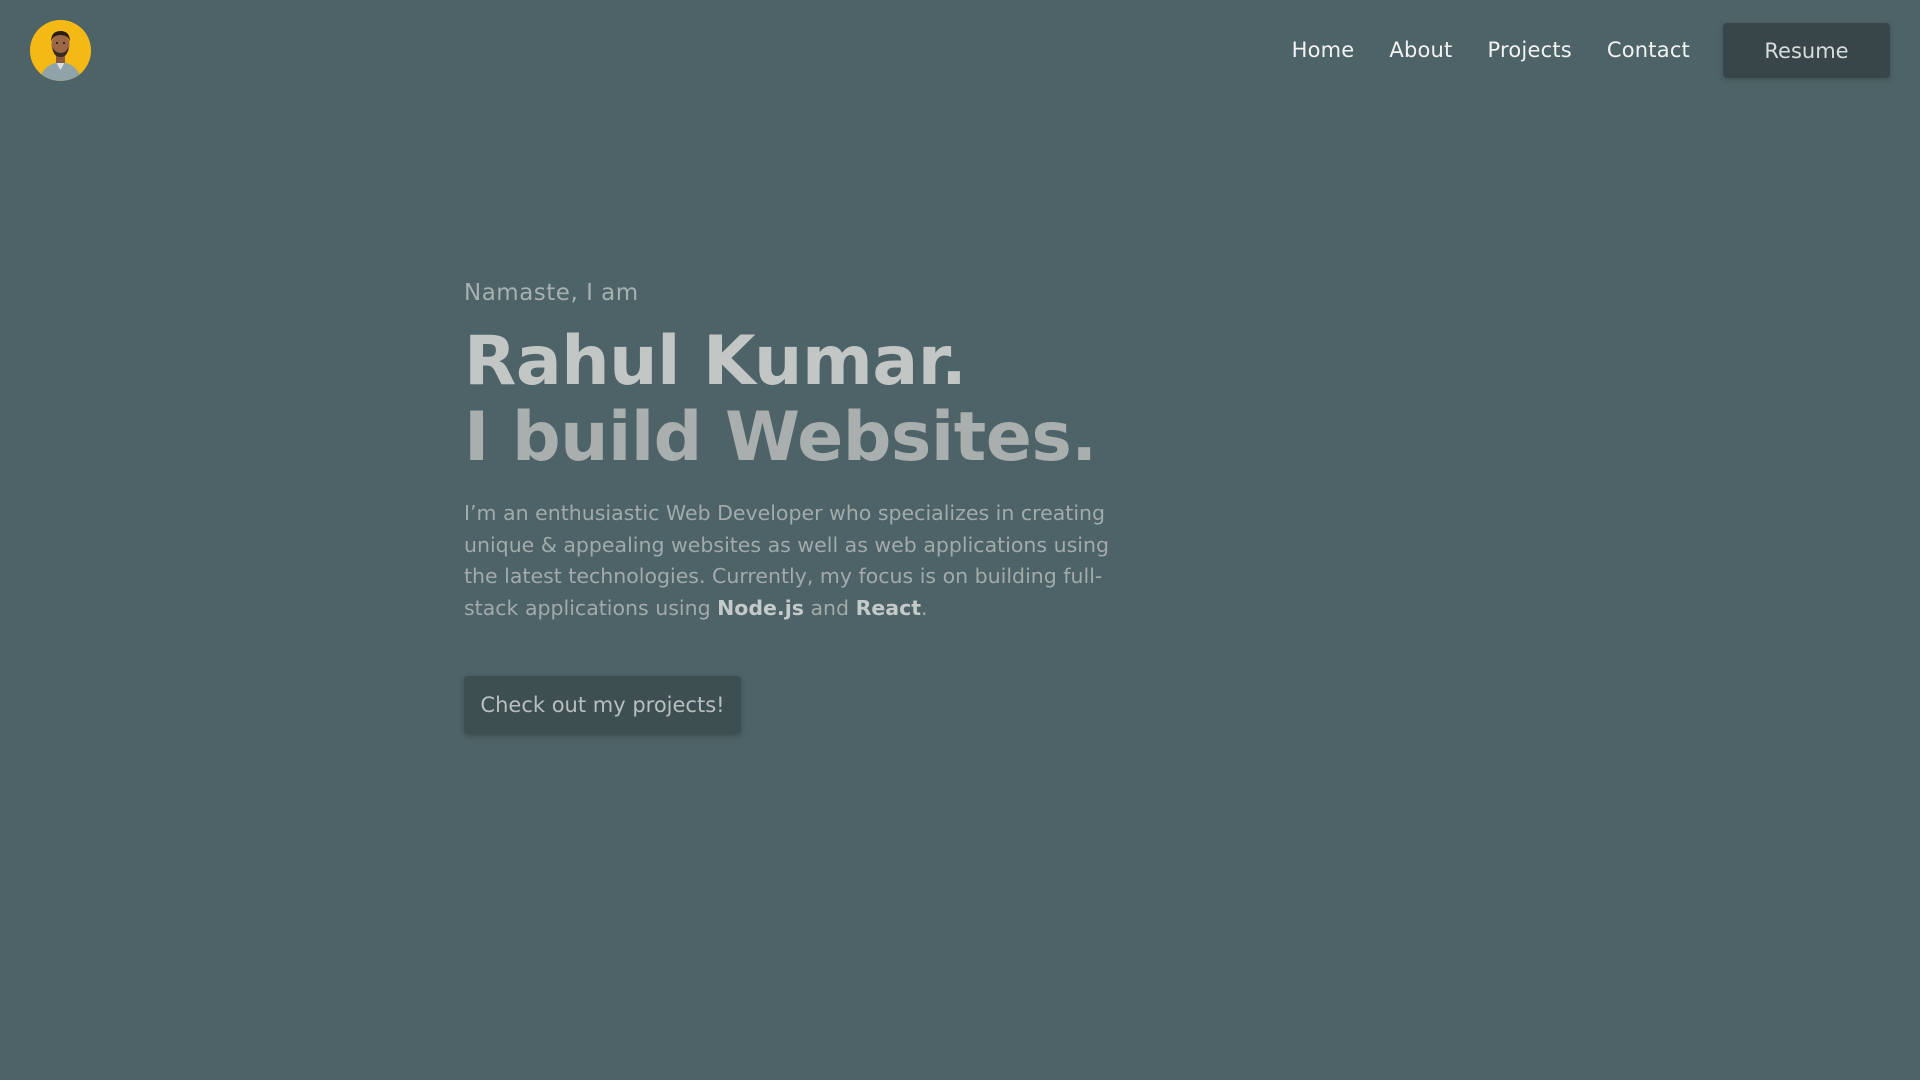 The image size is (1920, 1080). I want to click on nav-about-link: About, so click(1420, 50).